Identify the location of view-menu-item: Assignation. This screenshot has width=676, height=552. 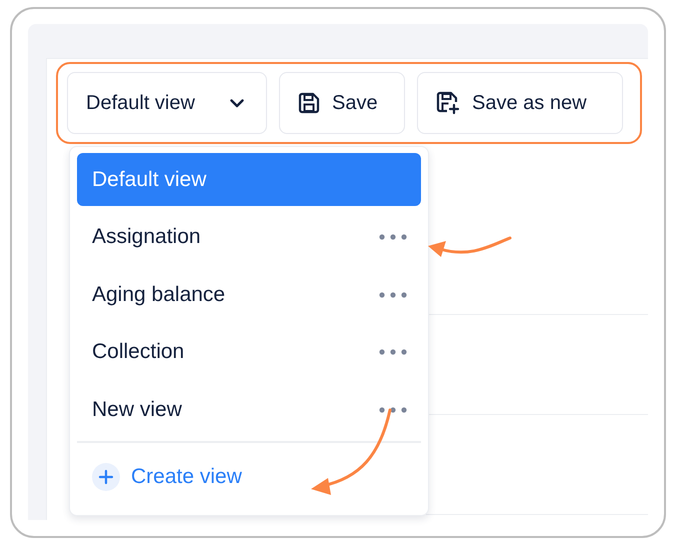
(249, 237).